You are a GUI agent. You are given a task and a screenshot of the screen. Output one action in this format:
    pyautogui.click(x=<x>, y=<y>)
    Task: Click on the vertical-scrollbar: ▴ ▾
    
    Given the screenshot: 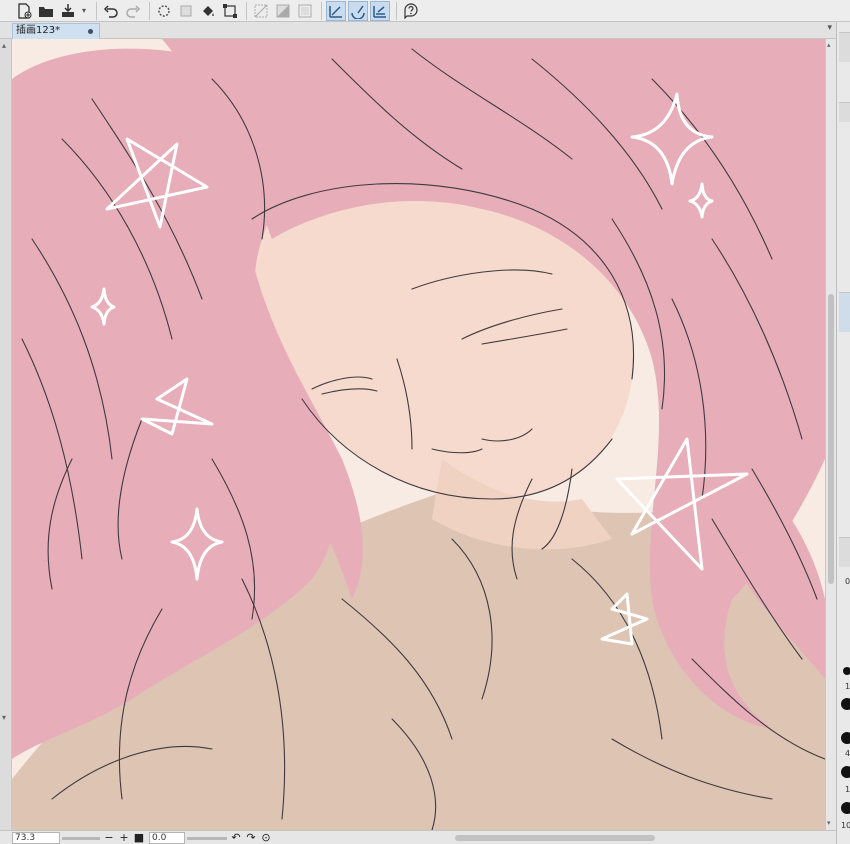 What is the action you would take?
    pyautogui.click(x=830, y=434)
    